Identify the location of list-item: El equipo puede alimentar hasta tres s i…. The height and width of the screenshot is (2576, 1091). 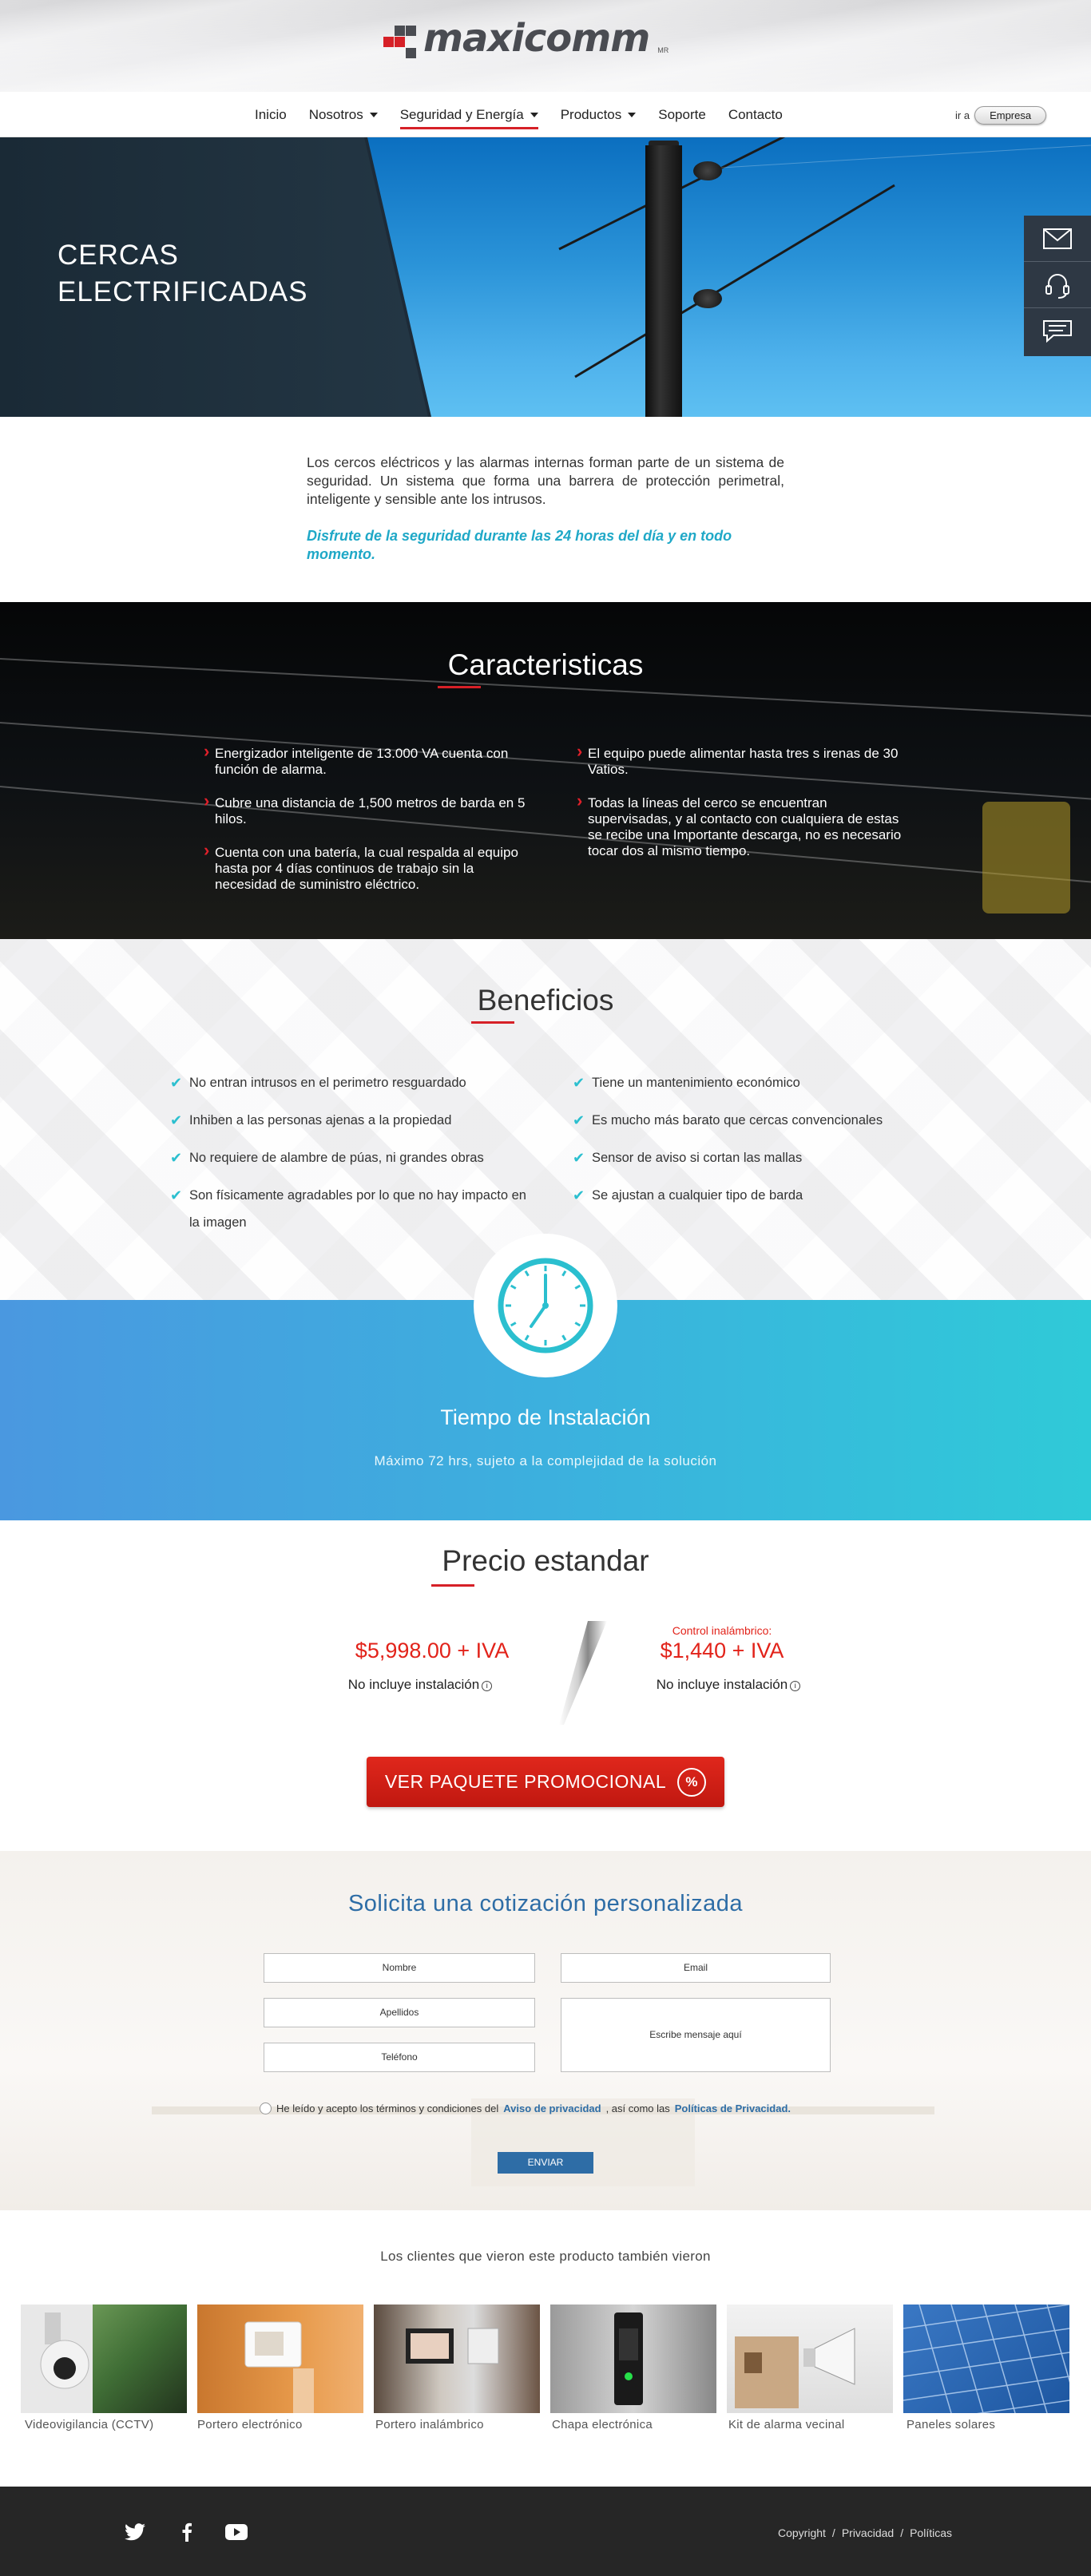
(744, 760).